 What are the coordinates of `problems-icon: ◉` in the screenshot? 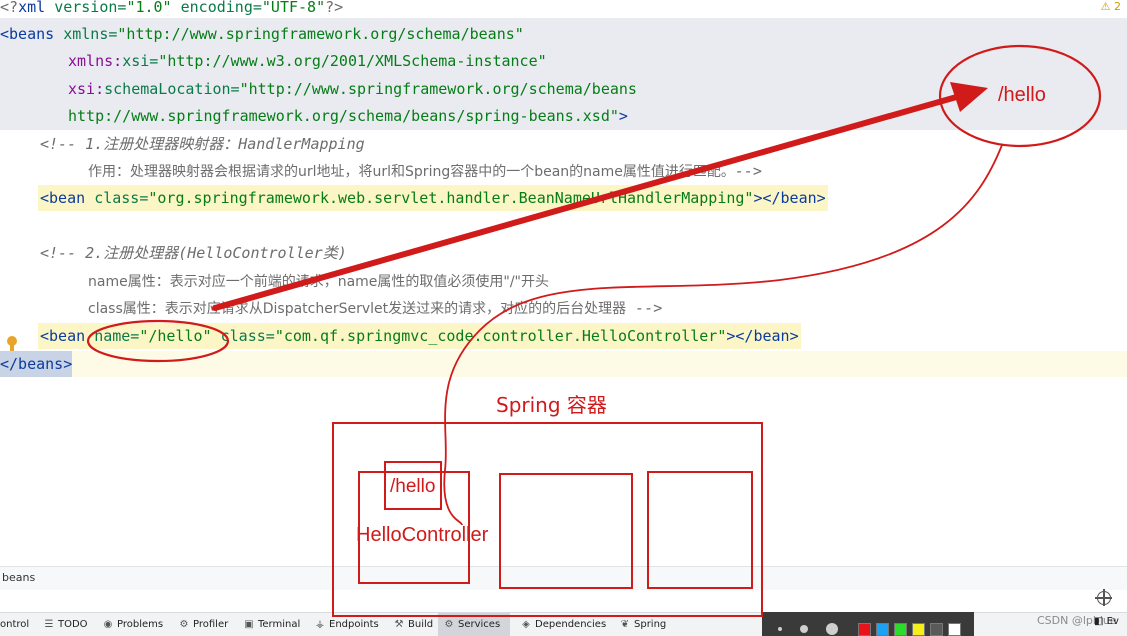 It's located at (108, 624).